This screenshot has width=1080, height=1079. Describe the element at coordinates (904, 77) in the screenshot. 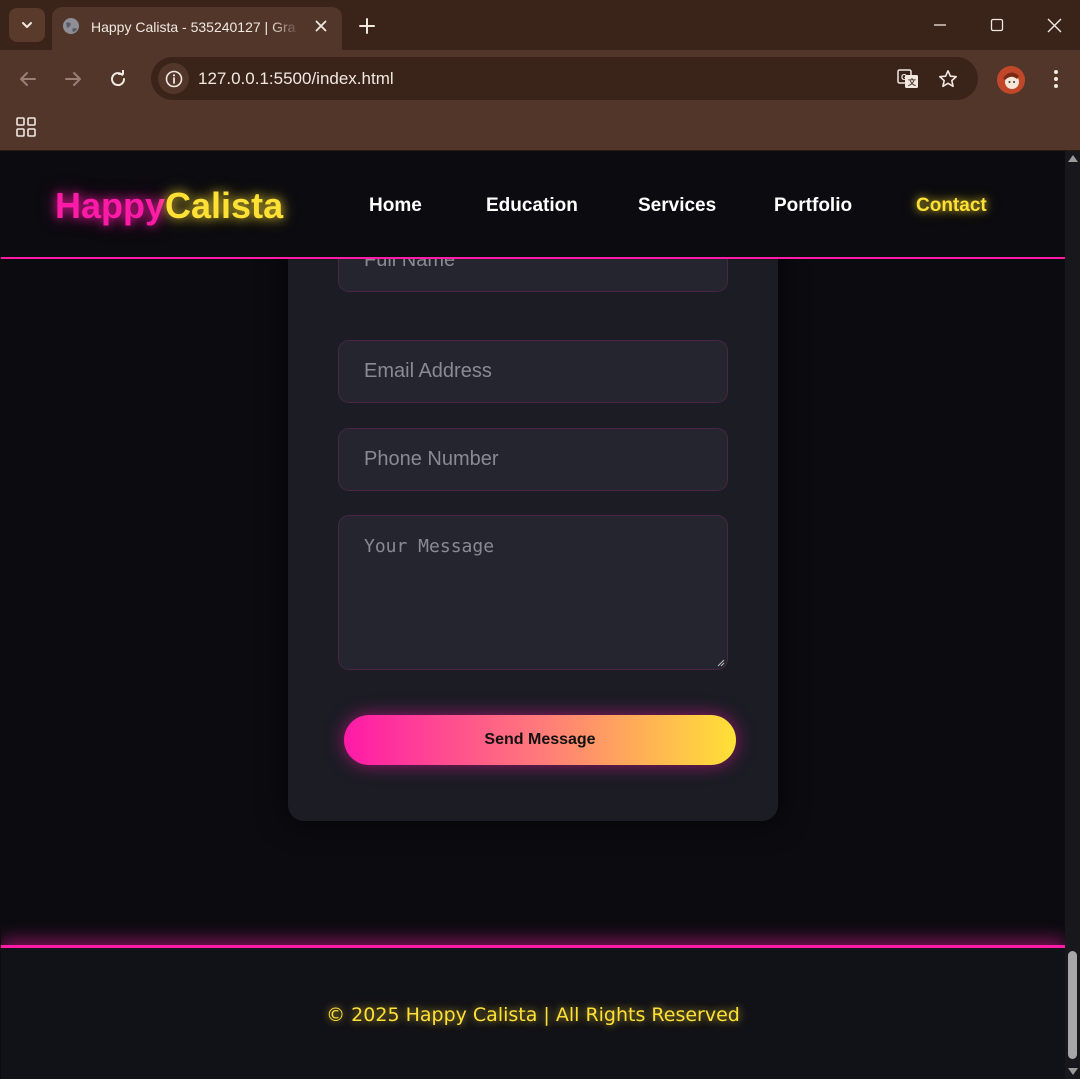

I see `svg-text: G` at that location.